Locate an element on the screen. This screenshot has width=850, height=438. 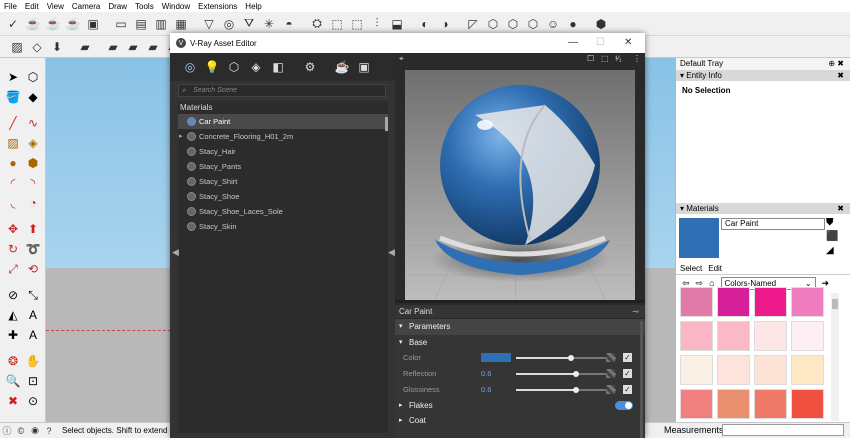
circle-icon: ● is located at coordinates (13, 163).